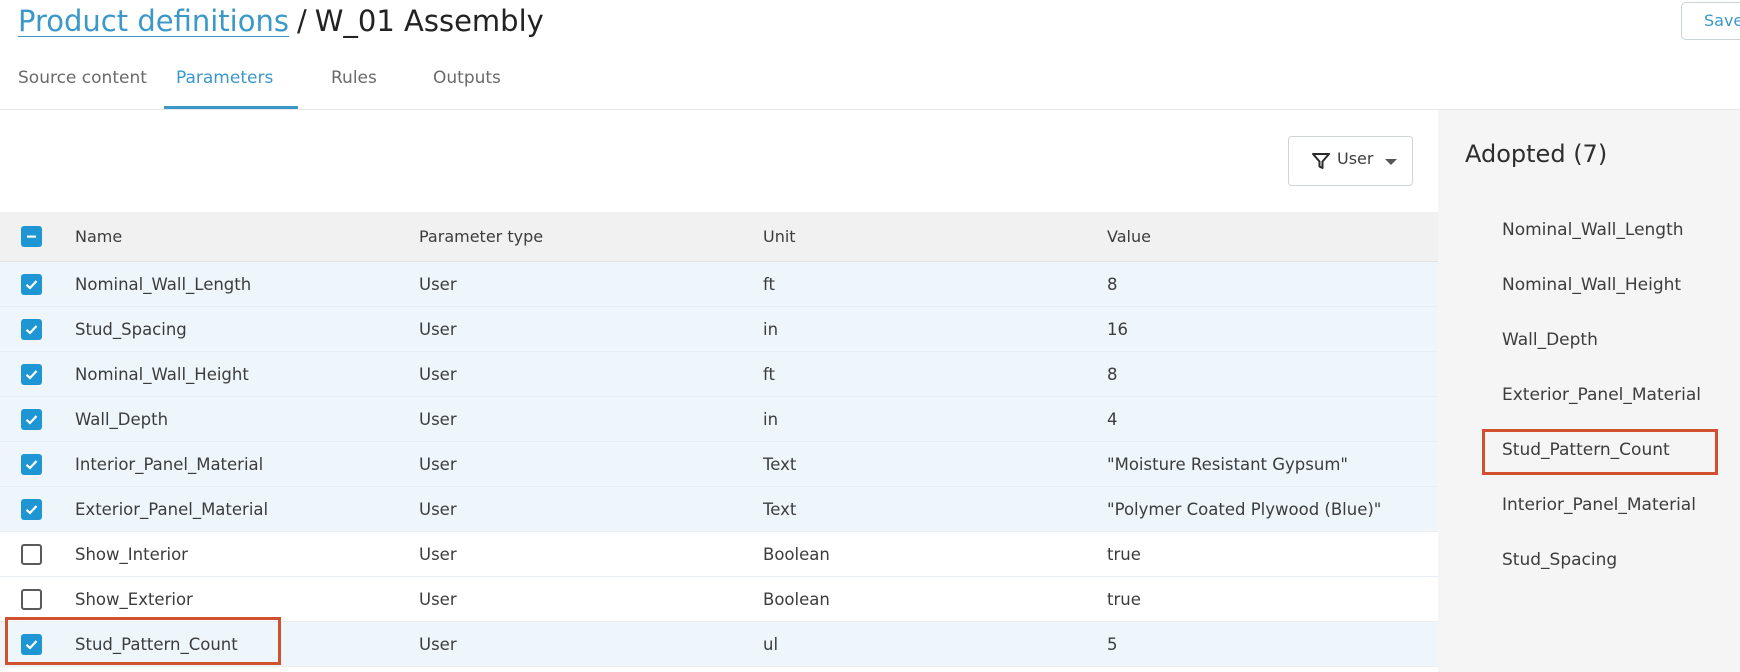 The width and height of the screenshot is (1740, 672). Describe the element at coordinates (1227, 464) in the screenshot. I see `cell-value: "Moisture Resistant Gypsum"` at that location.